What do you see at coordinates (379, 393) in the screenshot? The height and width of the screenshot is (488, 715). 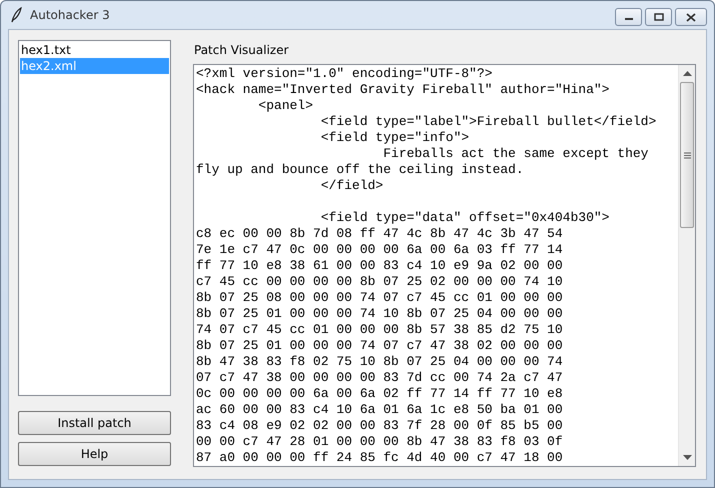 I see `code-line: 0c 00 00 00 00 6a 00 6a 02 ff 77 14 ff 77 10 e8` at bounding box center [379, 393].